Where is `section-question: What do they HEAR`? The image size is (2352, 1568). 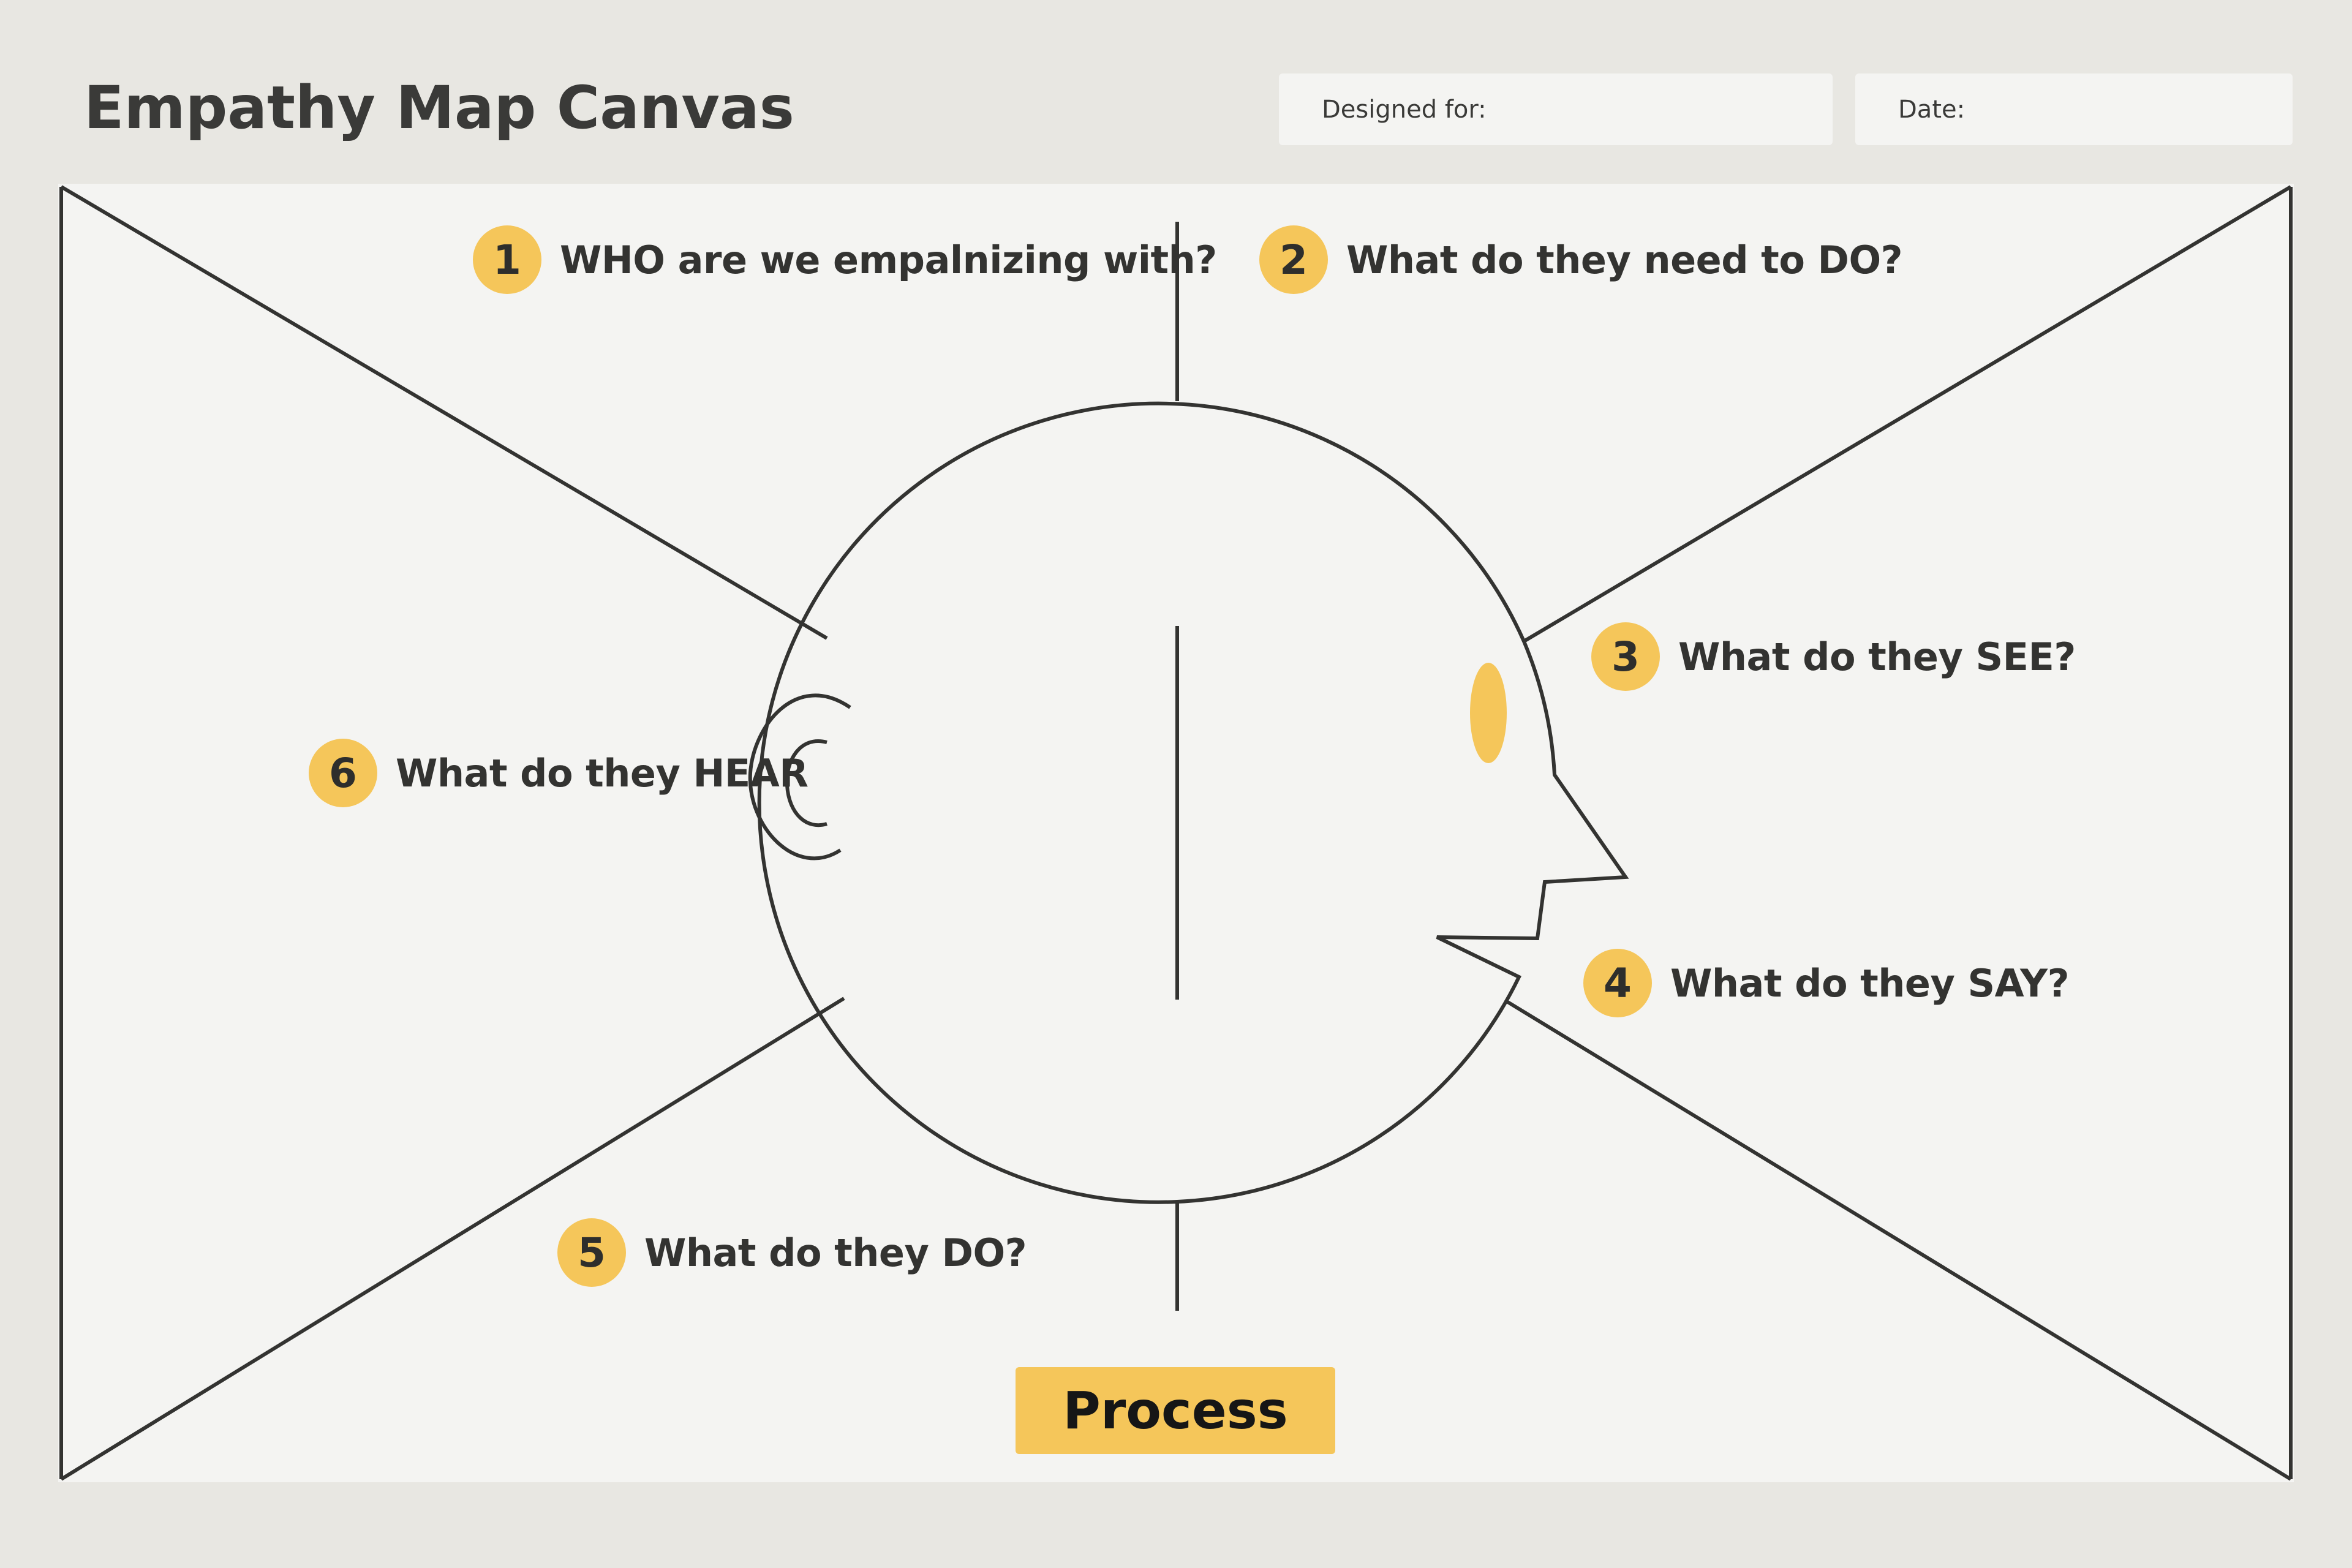 section-question: What do they HEAR is located at coordinates (603, 773).